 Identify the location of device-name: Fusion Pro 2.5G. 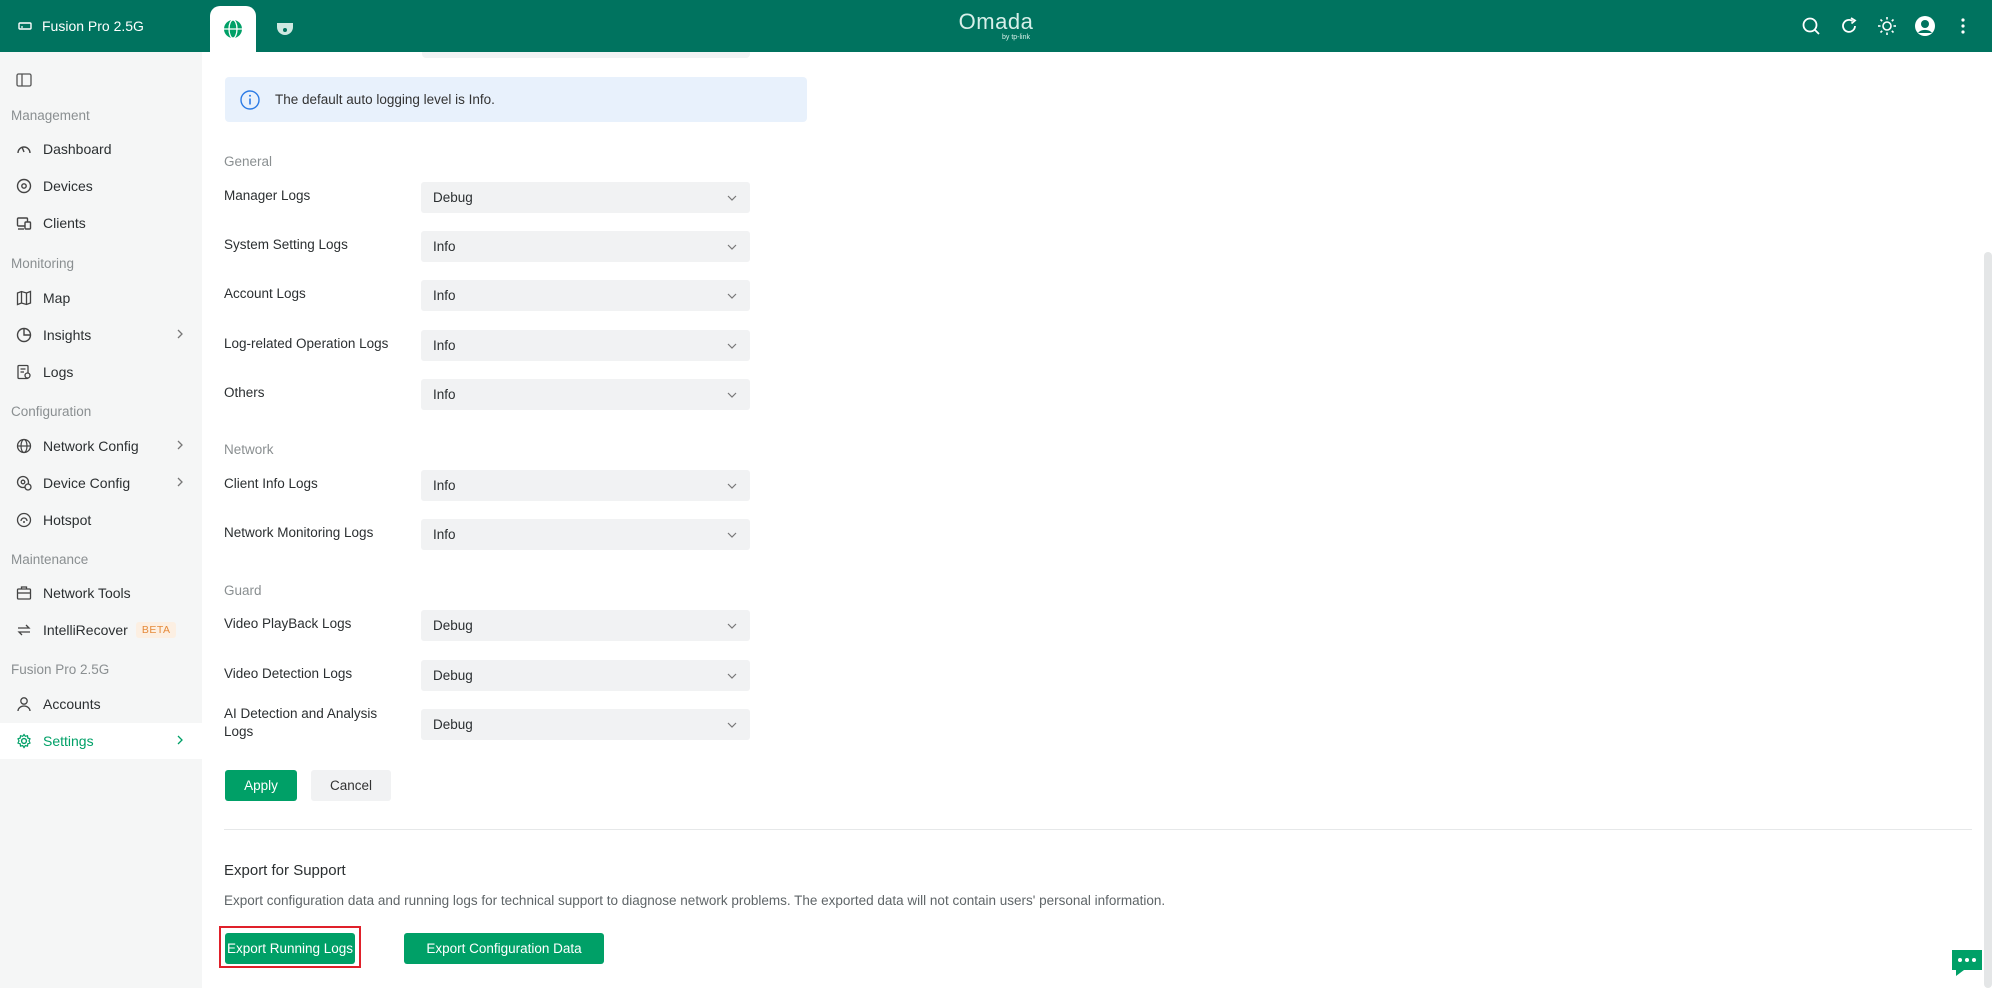
(93, 26).